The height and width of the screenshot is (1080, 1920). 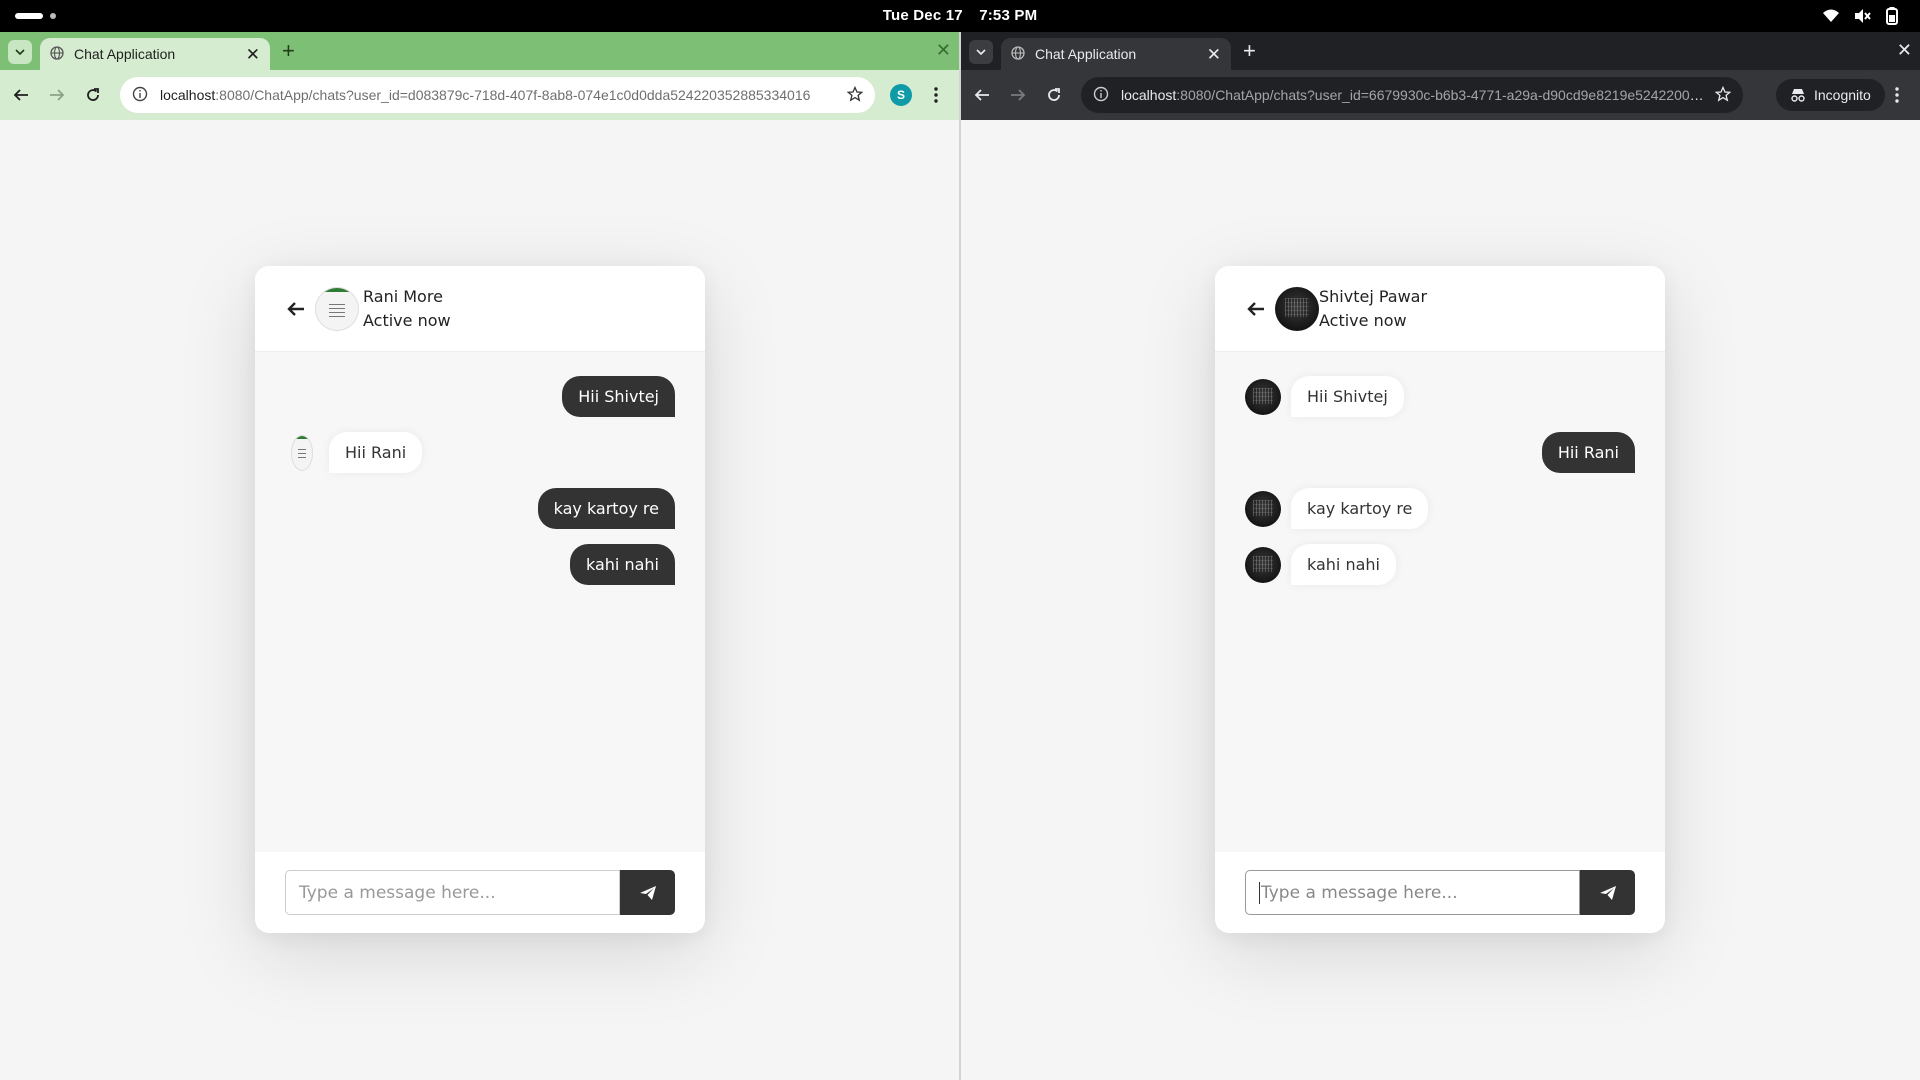 I want to click on system-clock: Tue Dec 17 7:53 PM, so click(x=960, y=15).